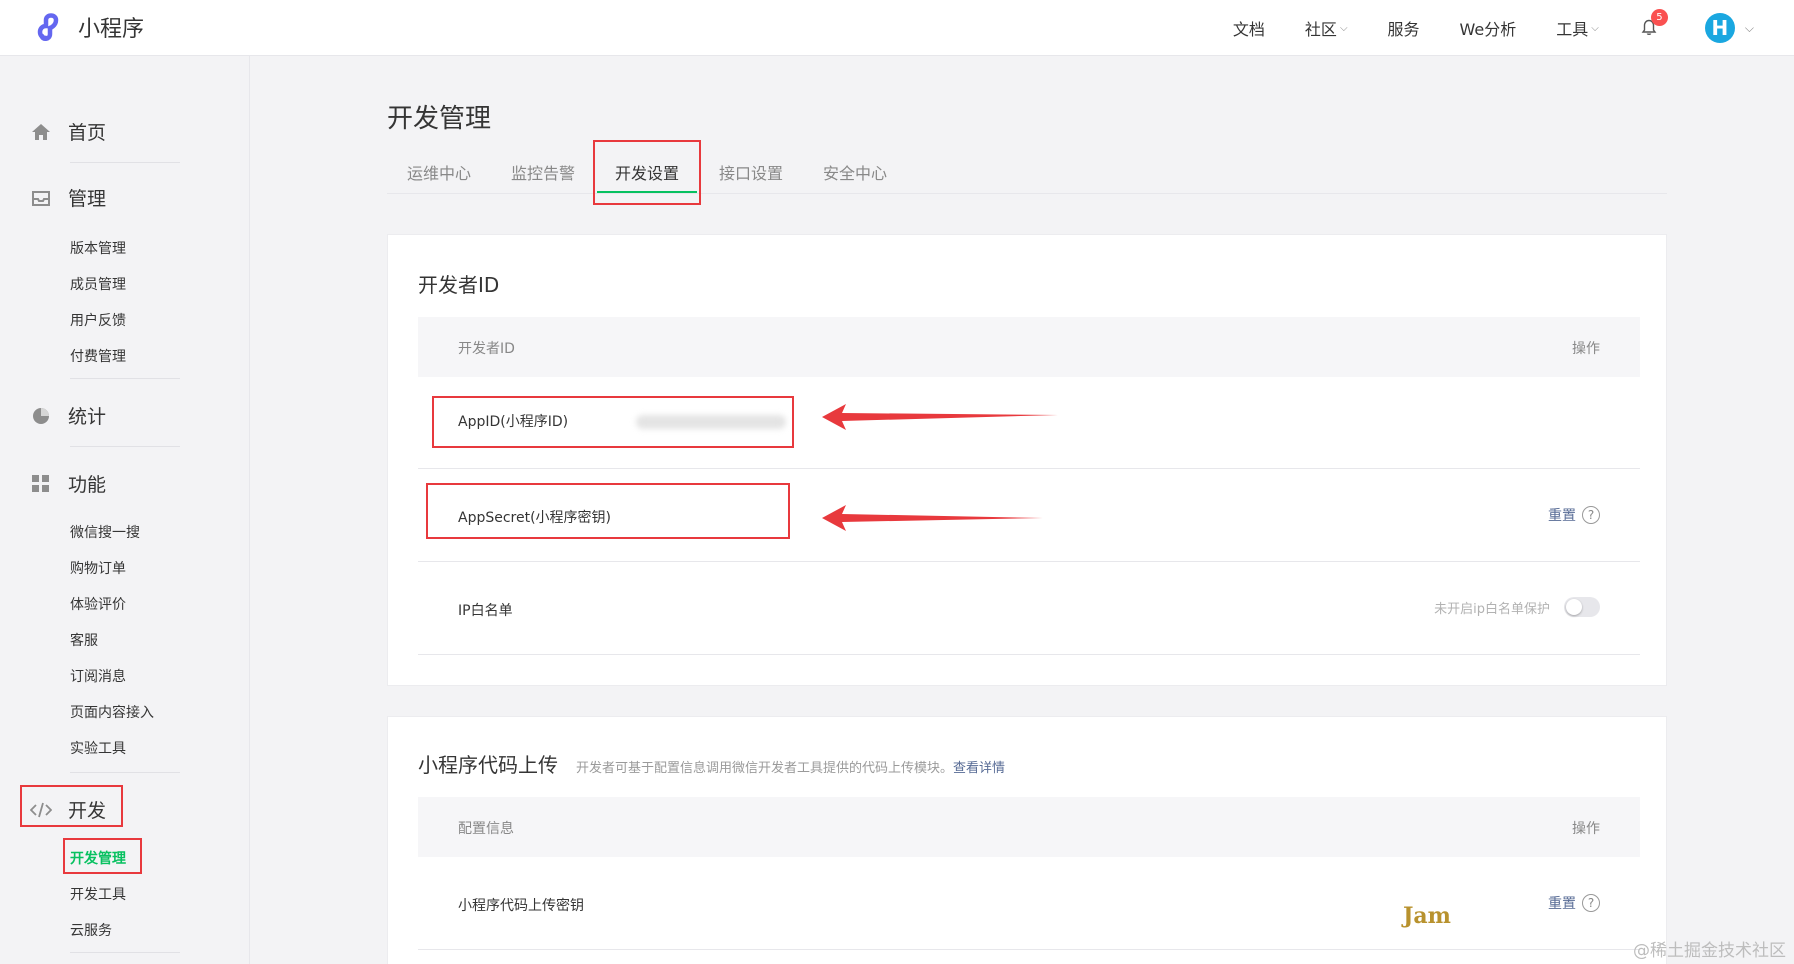  I want to click on sidebar-item-payment: 付费管理, so click(98, 356).